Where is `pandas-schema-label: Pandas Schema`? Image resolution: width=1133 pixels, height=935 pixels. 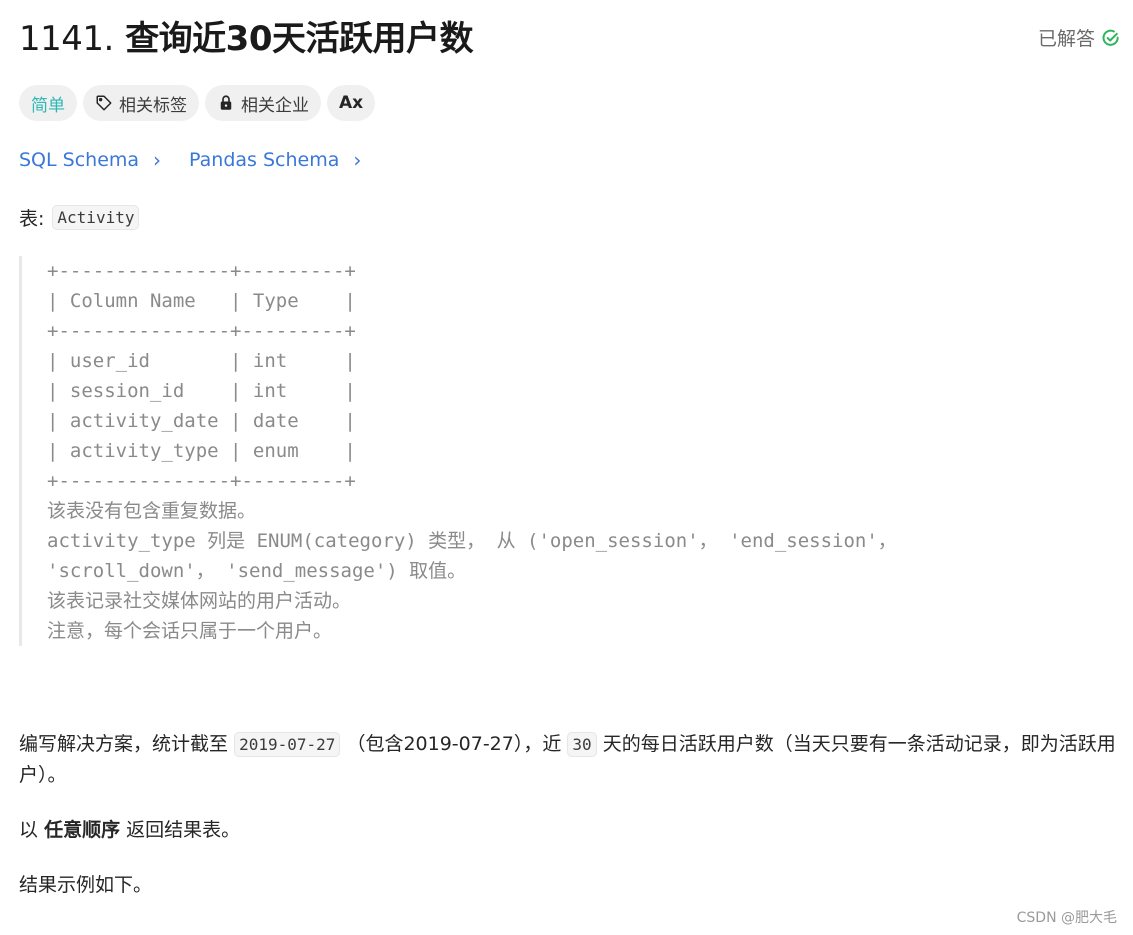
pandas-schema-label: Pandas Schema is located at coordinates (264, 160).